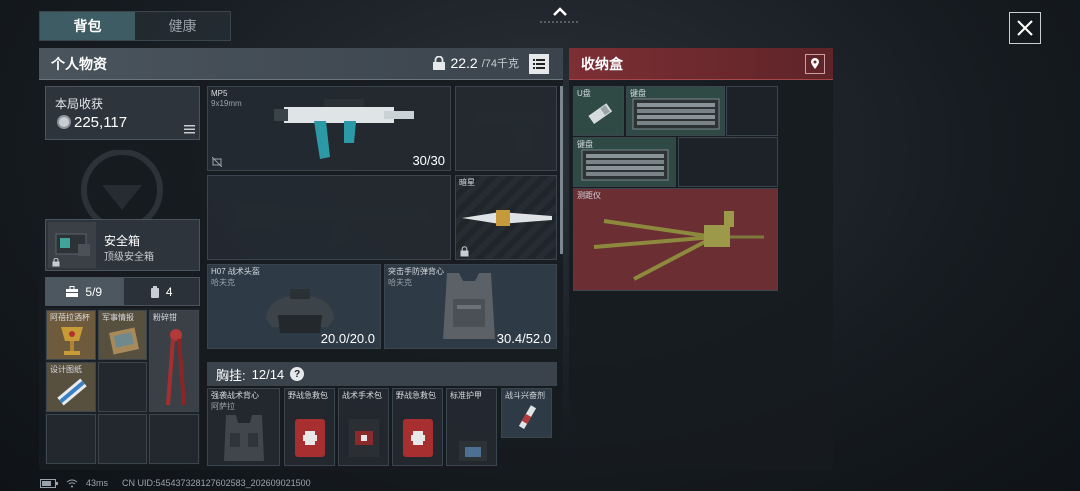  I want to click on rifle-silhouette-icon, so click(333, 224).